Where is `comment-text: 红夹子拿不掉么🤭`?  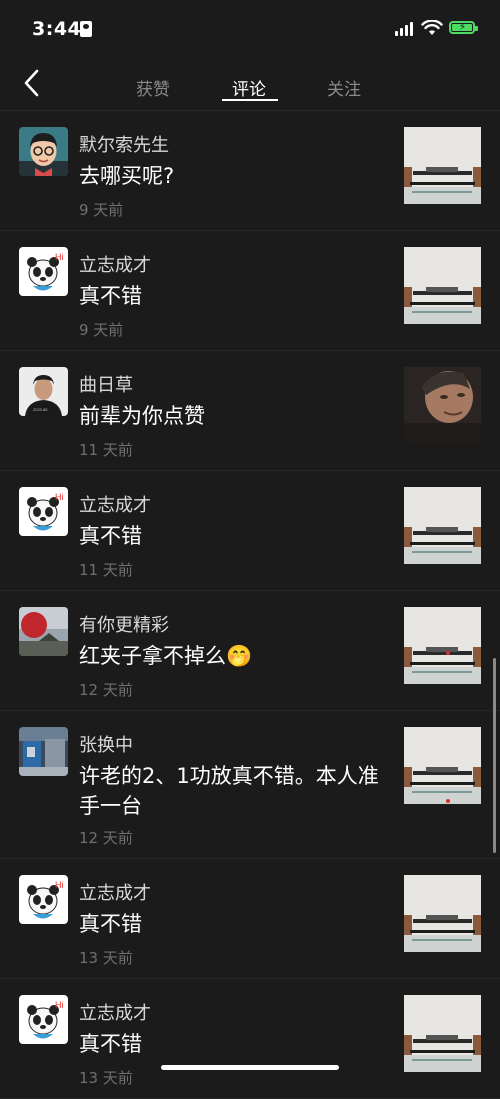 comment-text: 红夹子拿不掉么🤭 is located at coordinates (166, 656).